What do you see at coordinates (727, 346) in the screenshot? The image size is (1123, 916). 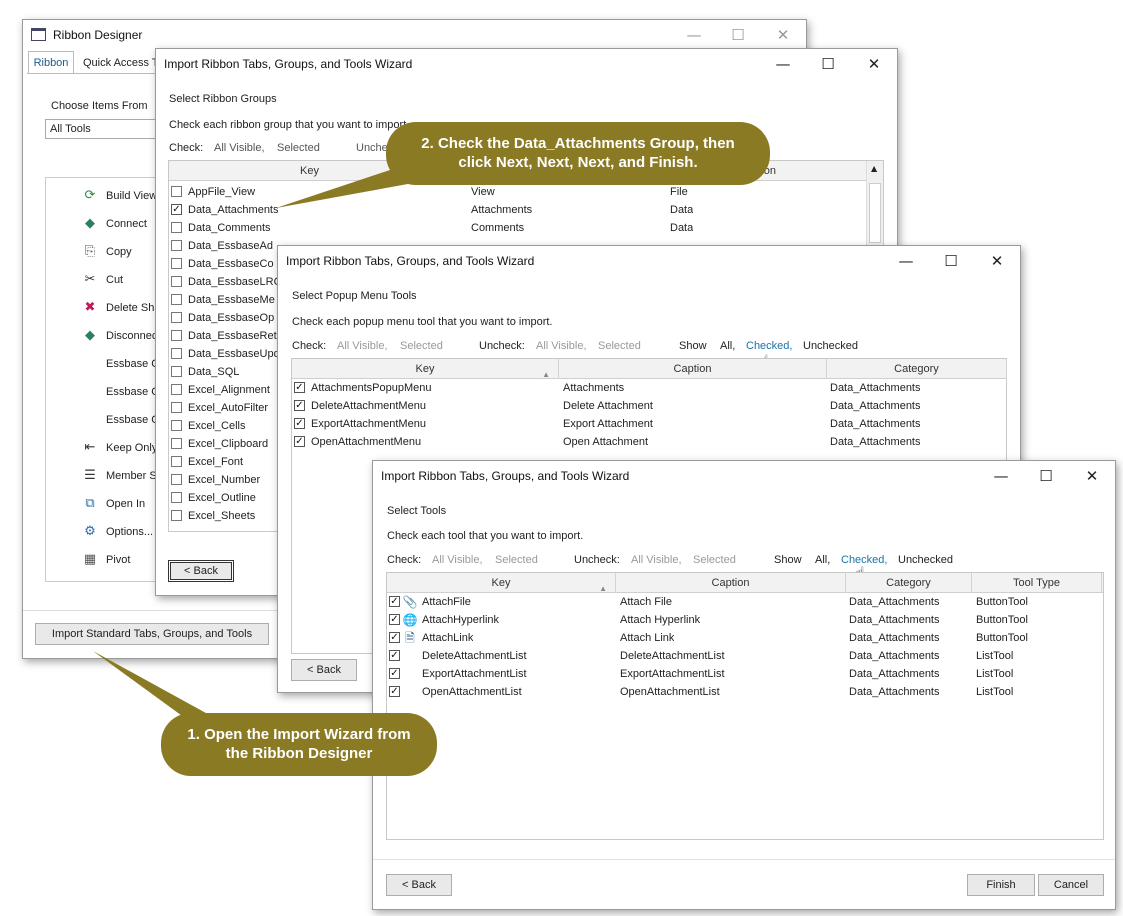 I see `wizard2-show-all: All,` at bounding box center [727, 346].